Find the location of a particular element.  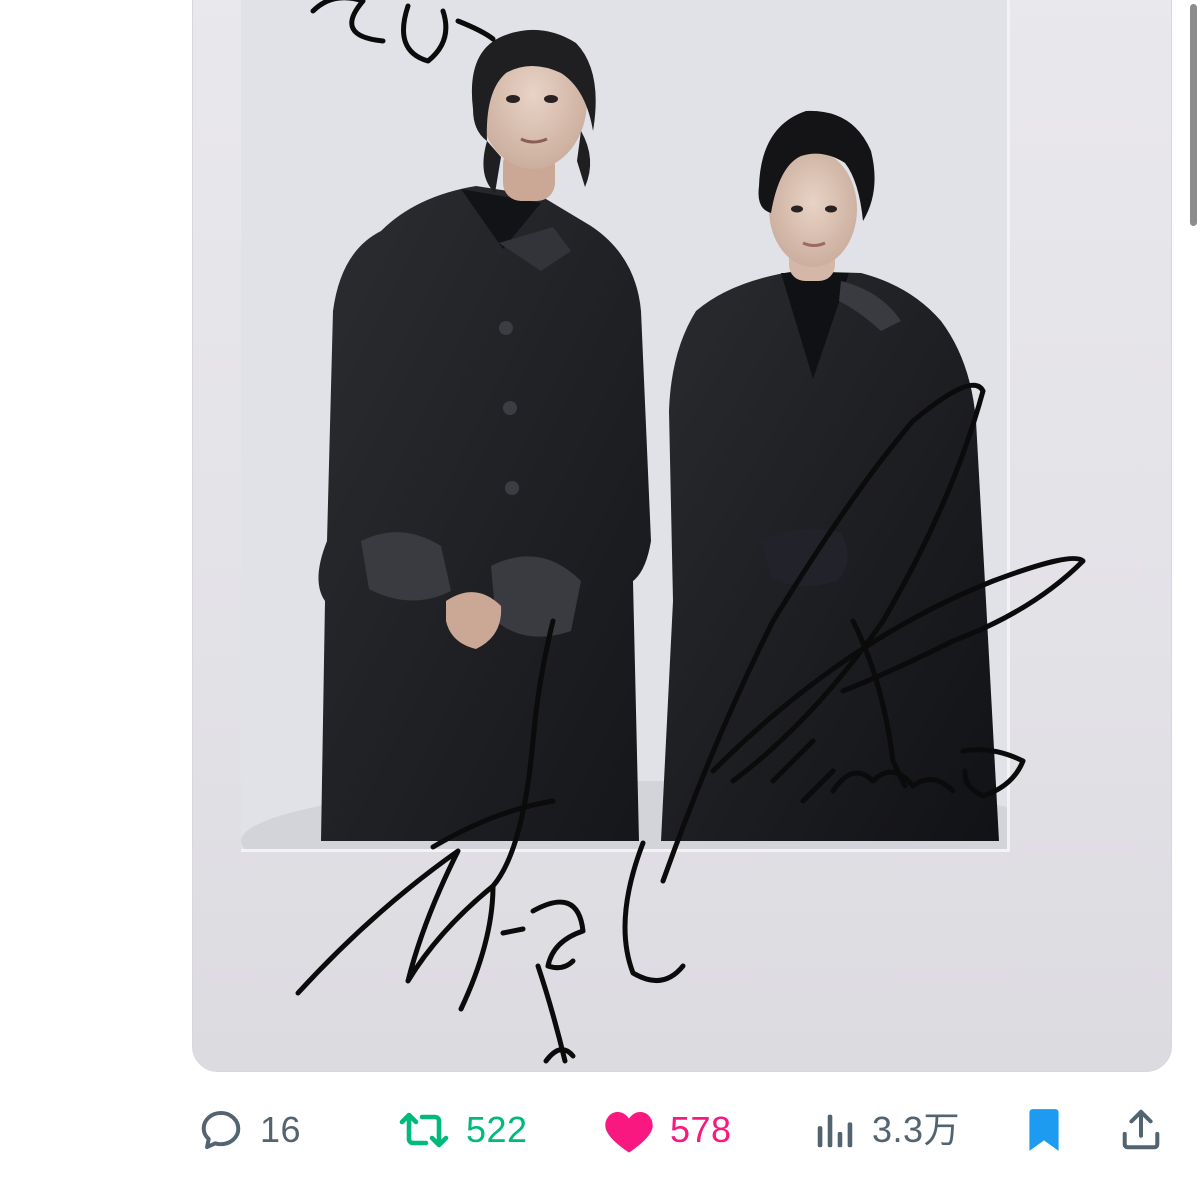

like-button: 578 is located at coordinates (667, 1130).